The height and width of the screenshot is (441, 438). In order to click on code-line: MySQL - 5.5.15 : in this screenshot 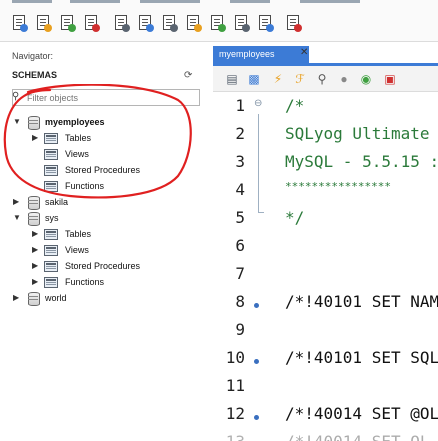, I will do `click(361, 161)`.